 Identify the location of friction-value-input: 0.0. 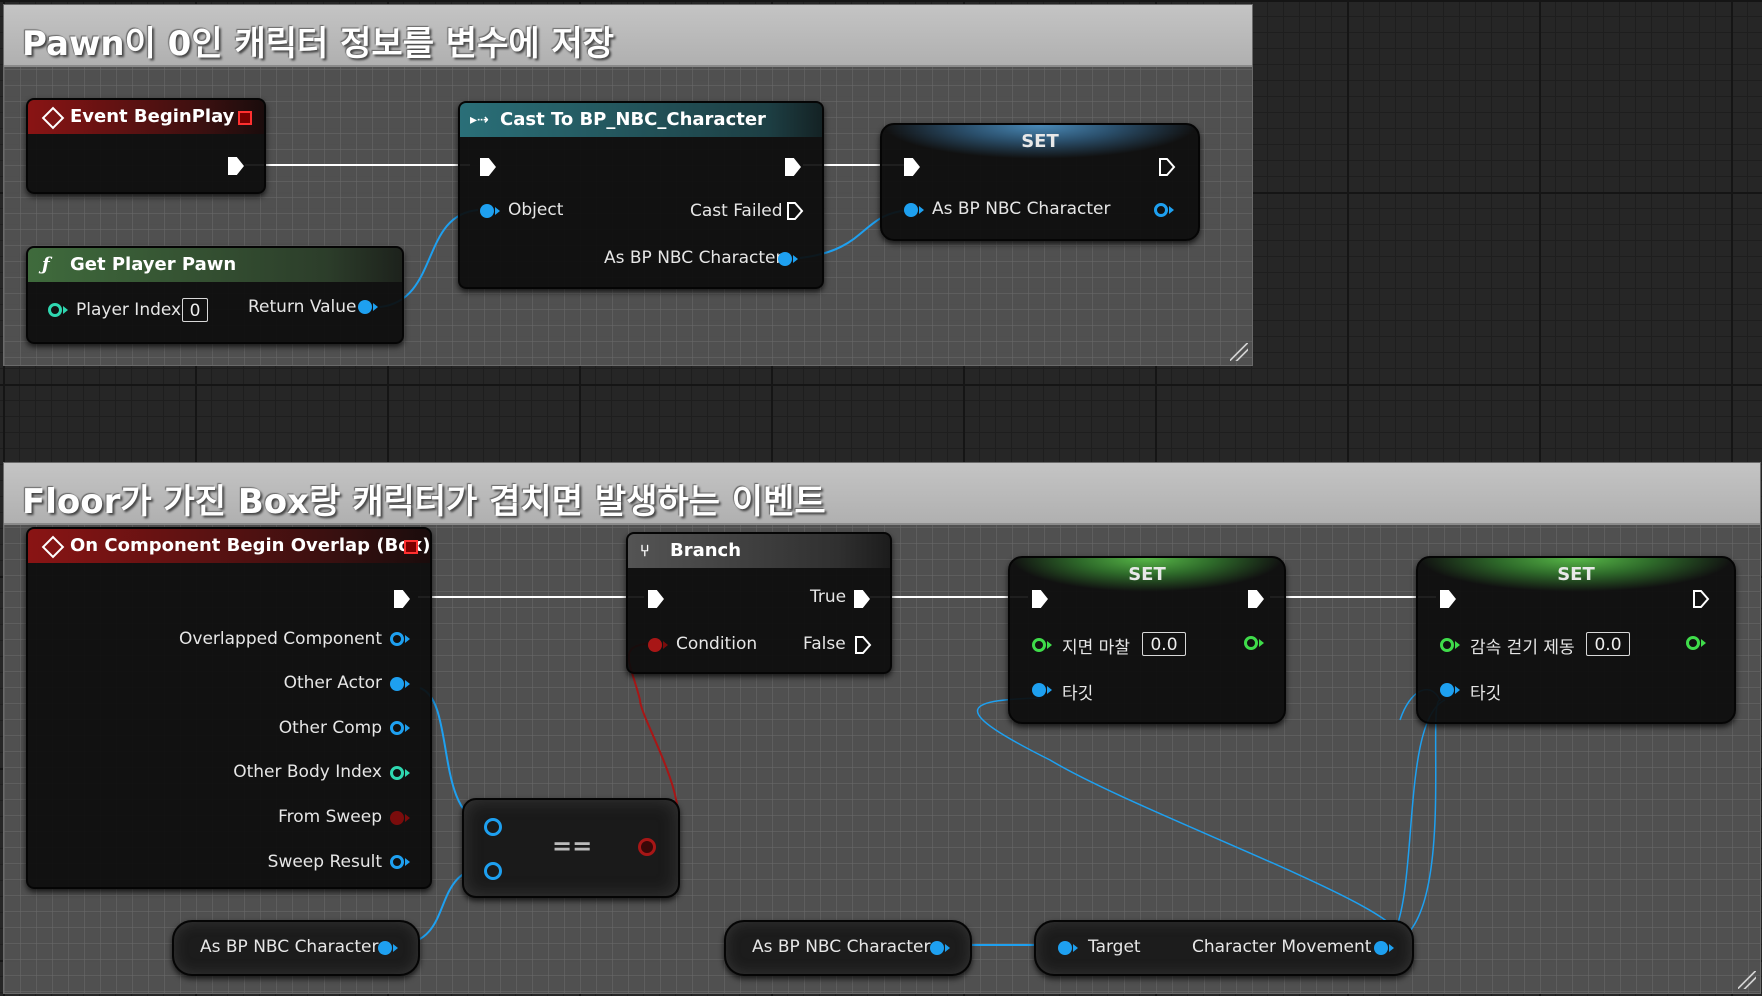
(1164, 644).